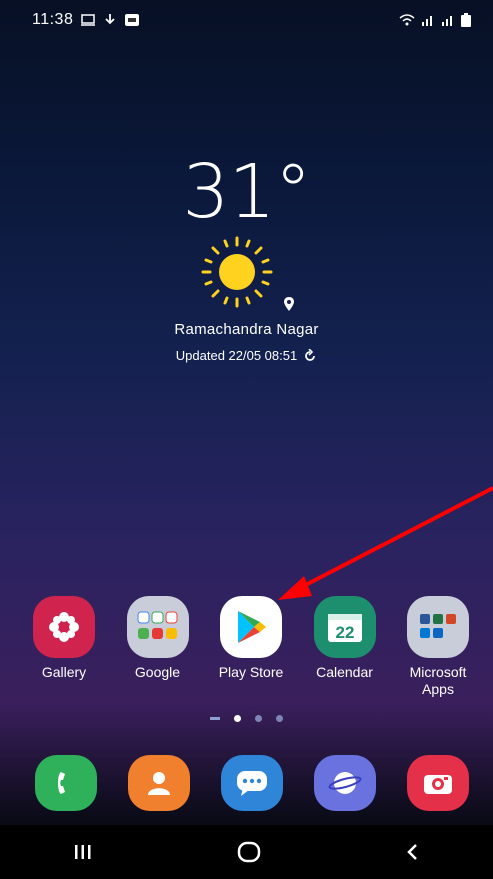 The image size is (493, 879). I want to click on updated-time: Updated 22/05 08:51, so click(246, 355).